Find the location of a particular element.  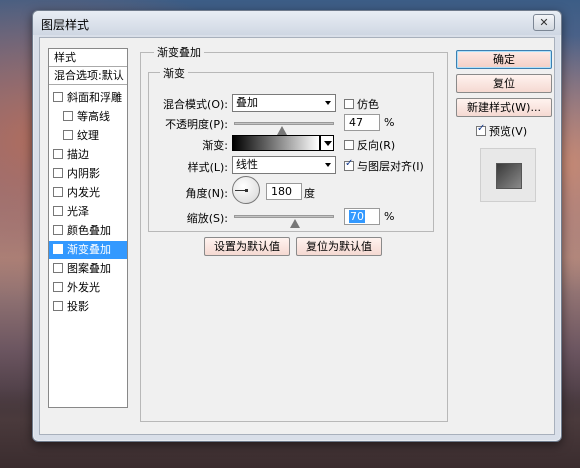

scale-unit: % is located at coordinates (389, 216).